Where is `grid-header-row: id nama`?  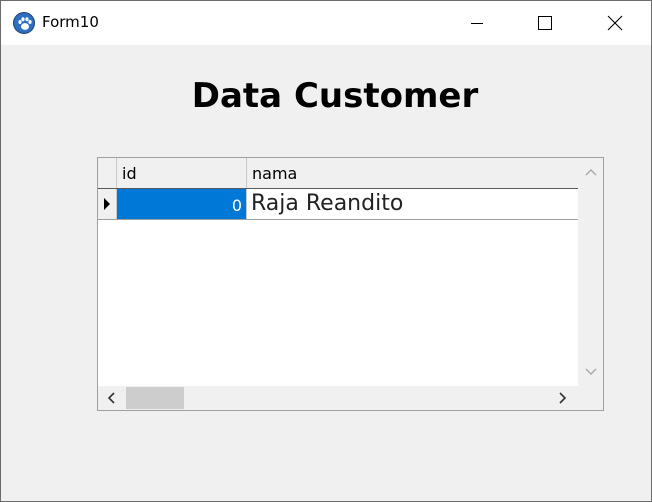 grid-header-row: id nama is located at coordinates (338, 173).